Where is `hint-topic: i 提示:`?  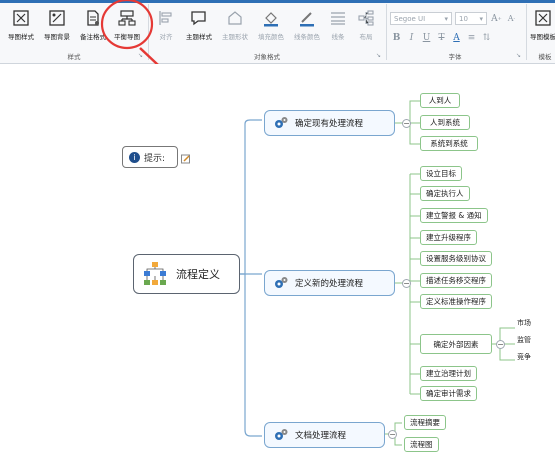
hint-topic: i 提示: is located at coordinates (150, 157).